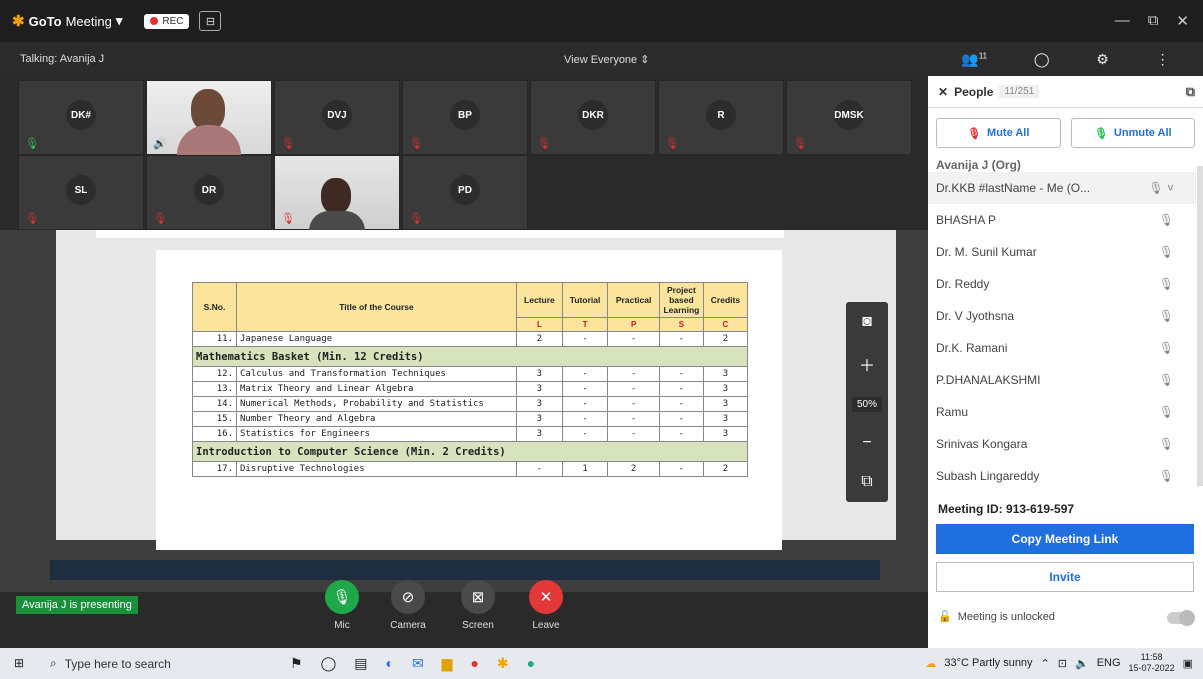 Image resolution: width=1203 pixels, height=679 pixels. What do you see at coordinates (209, 117) in the screenshot?
I see `tile-avanija-video: 🔊` at bounding box center [209, 117].